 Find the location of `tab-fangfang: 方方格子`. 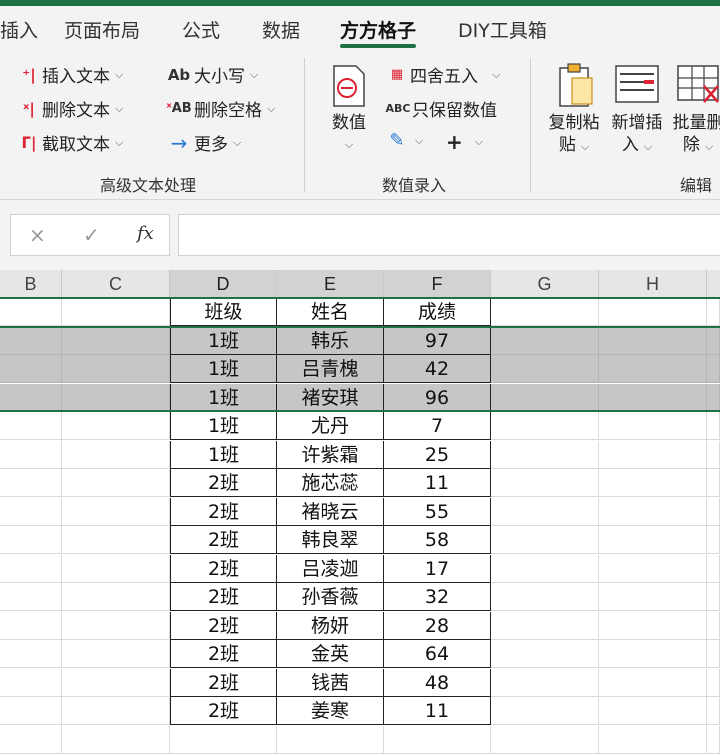

tab-fangfang: 方方格子 is located at coordinates (378, 29).